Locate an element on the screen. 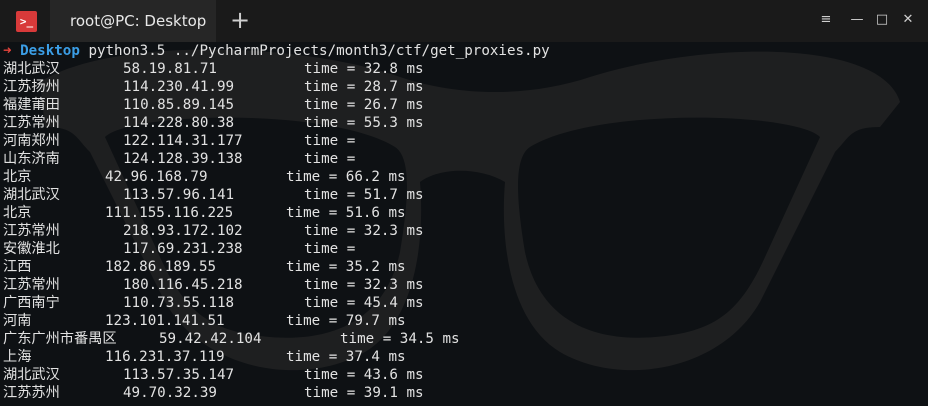 The width and height of the screenshot is (928, 406). location-text: 山东济南 is located at coordinates (31, 159).